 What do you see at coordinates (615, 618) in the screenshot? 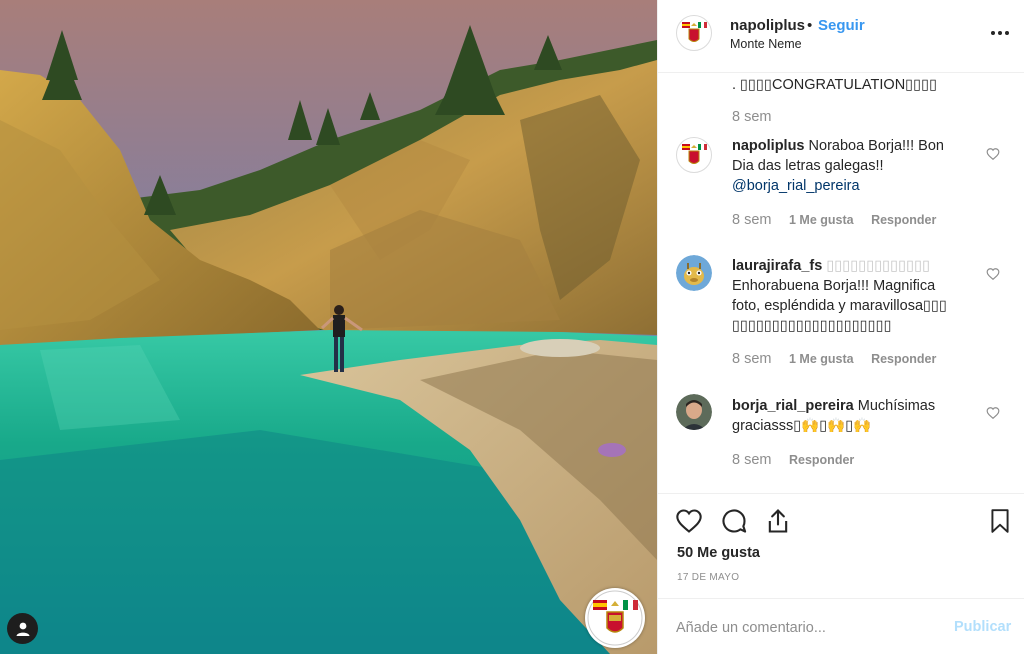
I see `napoliplus-logo` at bounding box center [615, 618].